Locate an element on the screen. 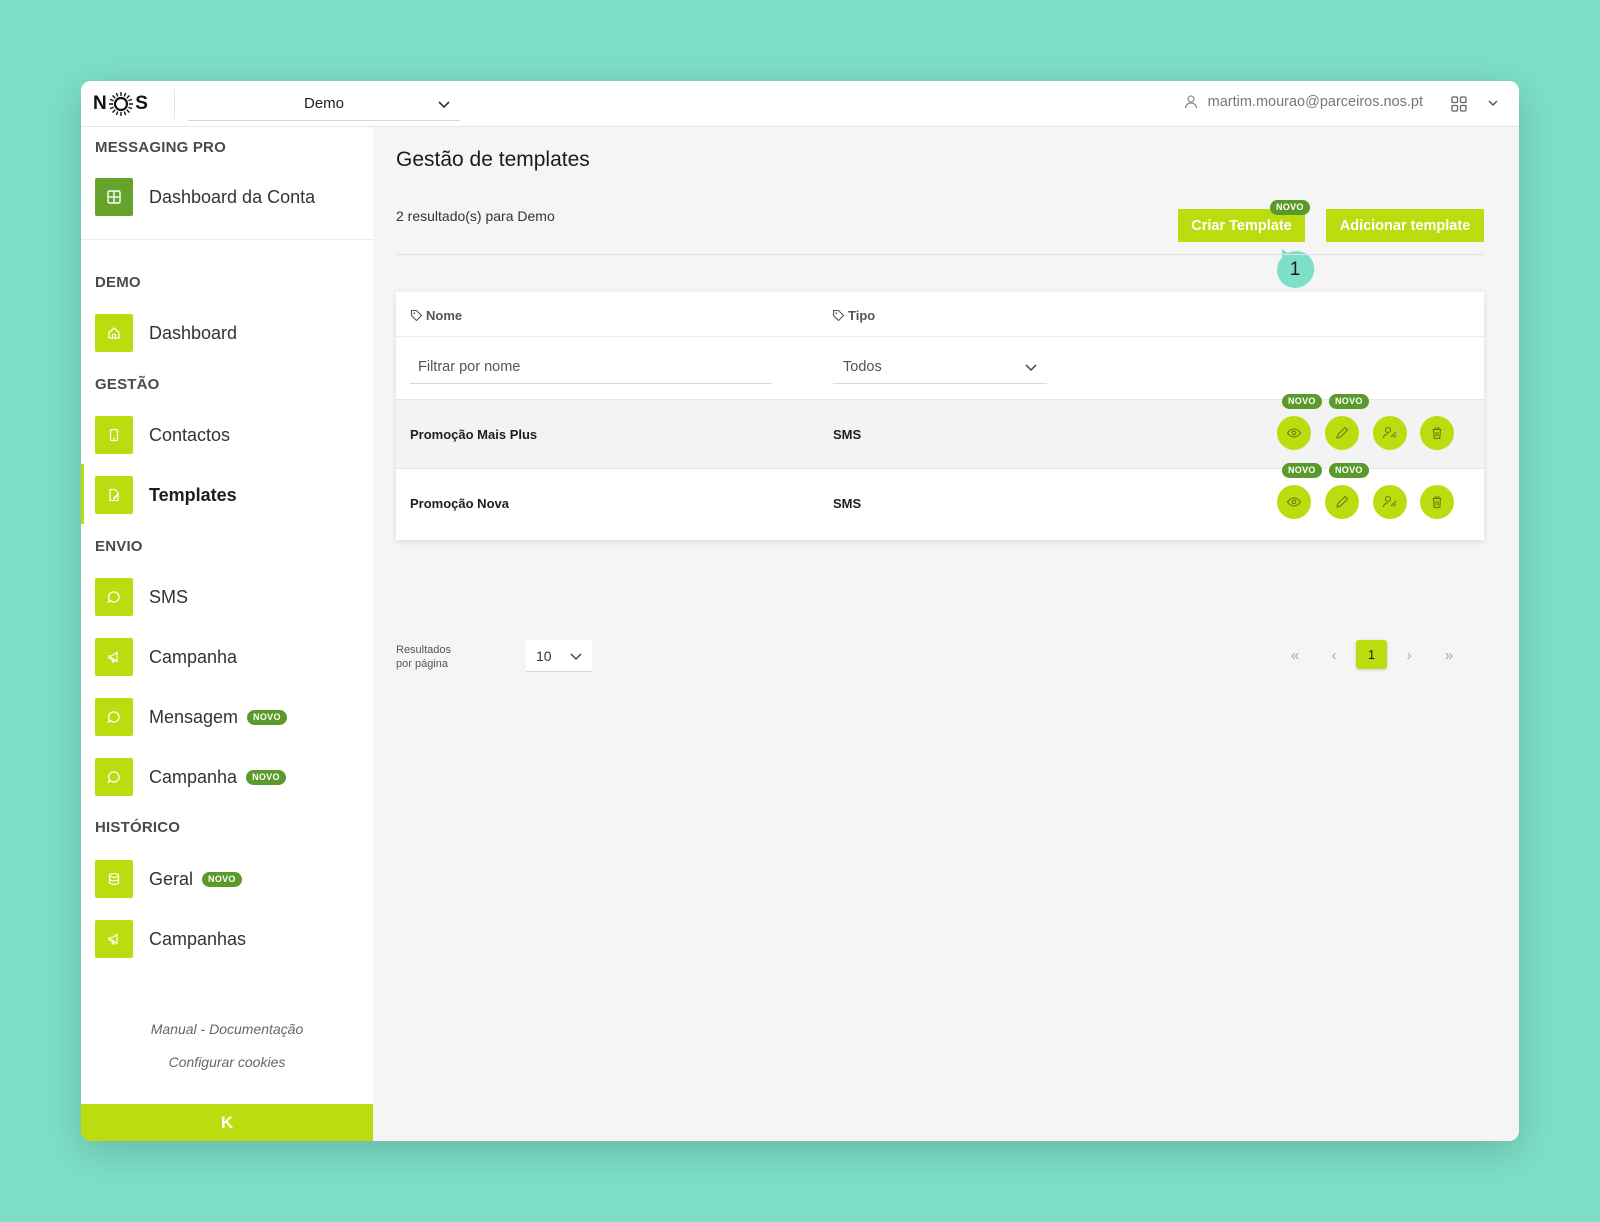  sidebar-item-campanha: Campanha is located at coordinates (166, 657).